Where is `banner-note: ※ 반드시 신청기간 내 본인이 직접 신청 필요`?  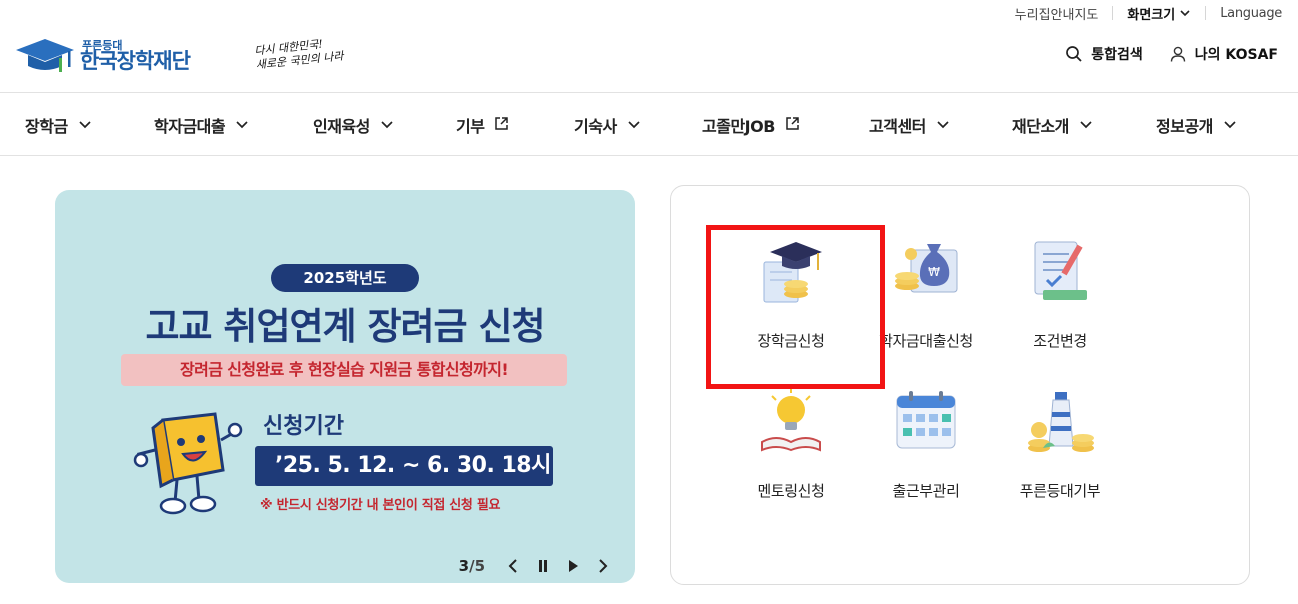
banner-note: ※ 반드시 신청기간 내 본인이 직접 신청 필요 is located at coordinates (380, 505).